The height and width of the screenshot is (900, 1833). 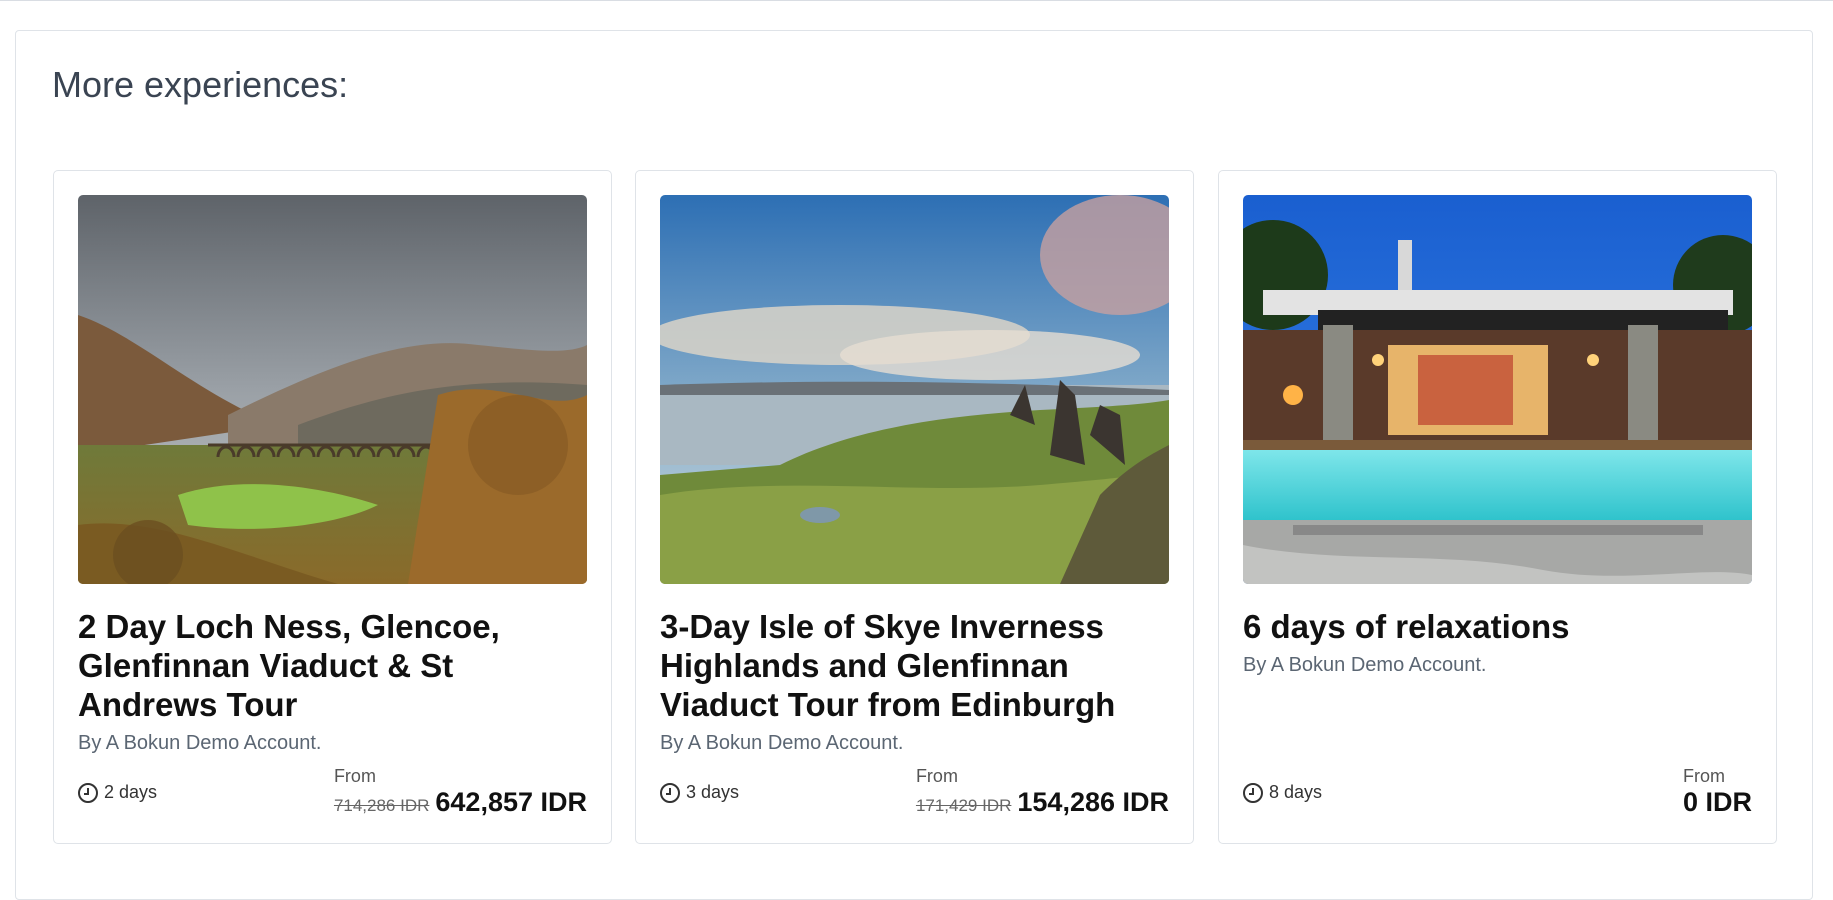 I want to click on duration: 8 days, so click(x=1282, y=792).